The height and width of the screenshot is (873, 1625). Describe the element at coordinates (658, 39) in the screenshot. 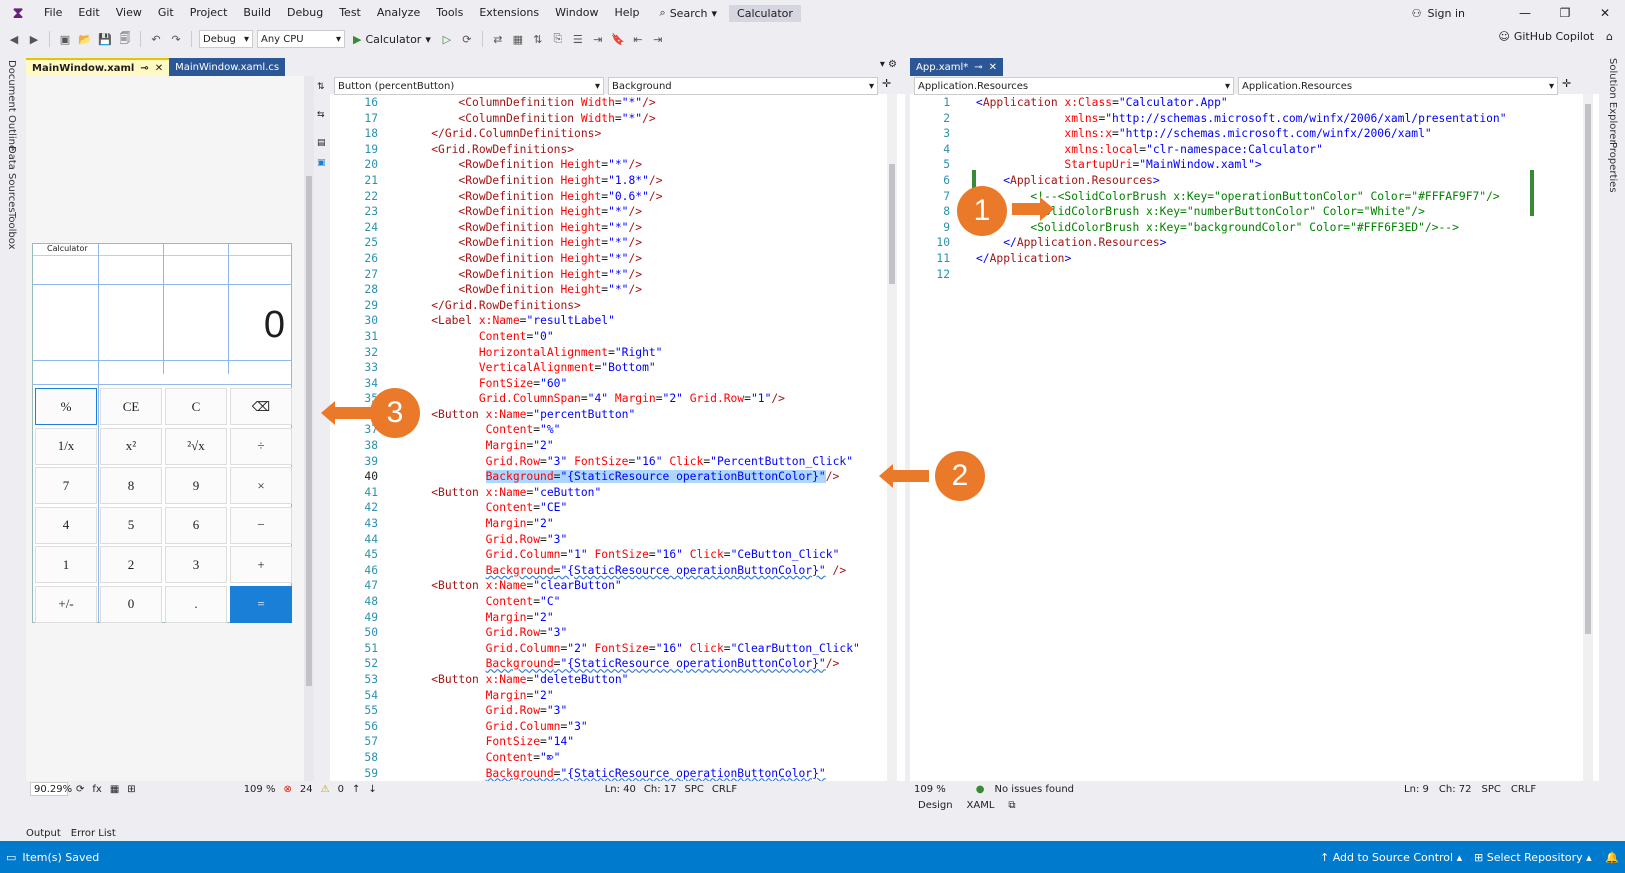

I see `bookmark-next-icon: ⇥` at that location.